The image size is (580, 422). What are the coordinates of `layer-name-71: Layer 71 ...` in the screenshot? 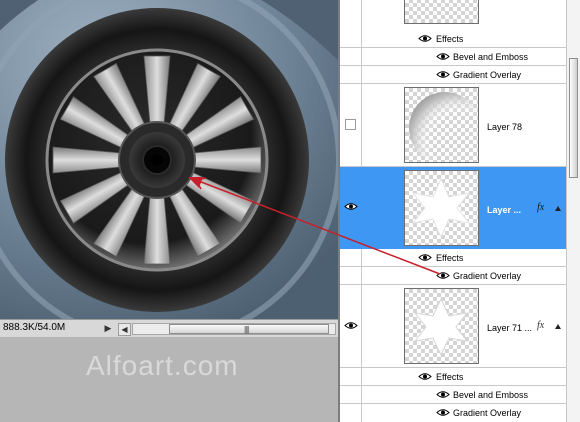 It's located at (509, 328).